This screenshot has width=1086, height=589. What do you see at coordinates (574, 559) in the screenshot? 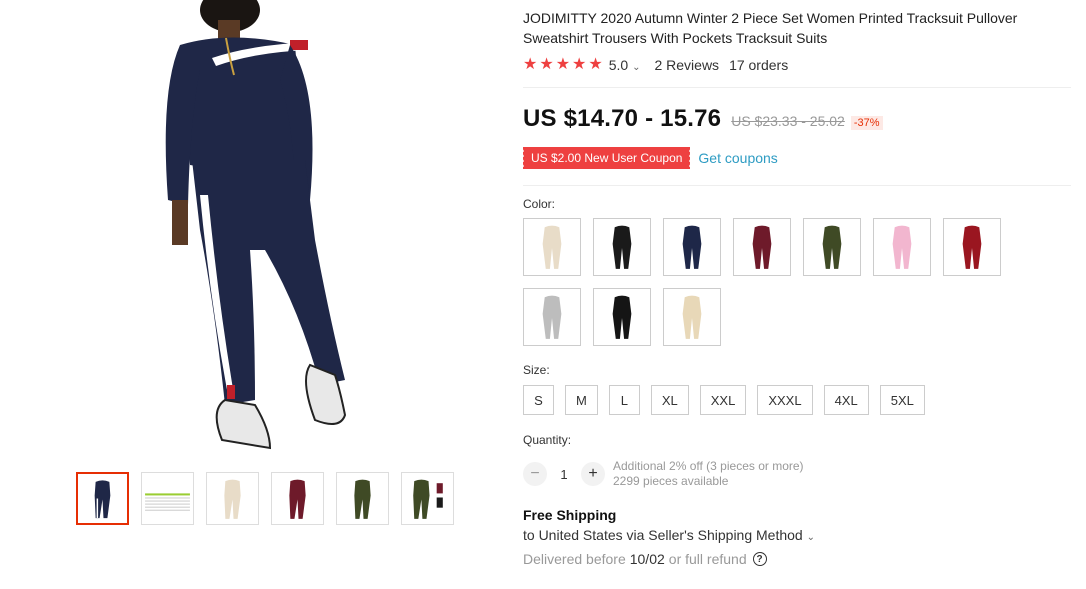
I see `delivery-prefix: Delivered before` at bounding box center [574, 559].